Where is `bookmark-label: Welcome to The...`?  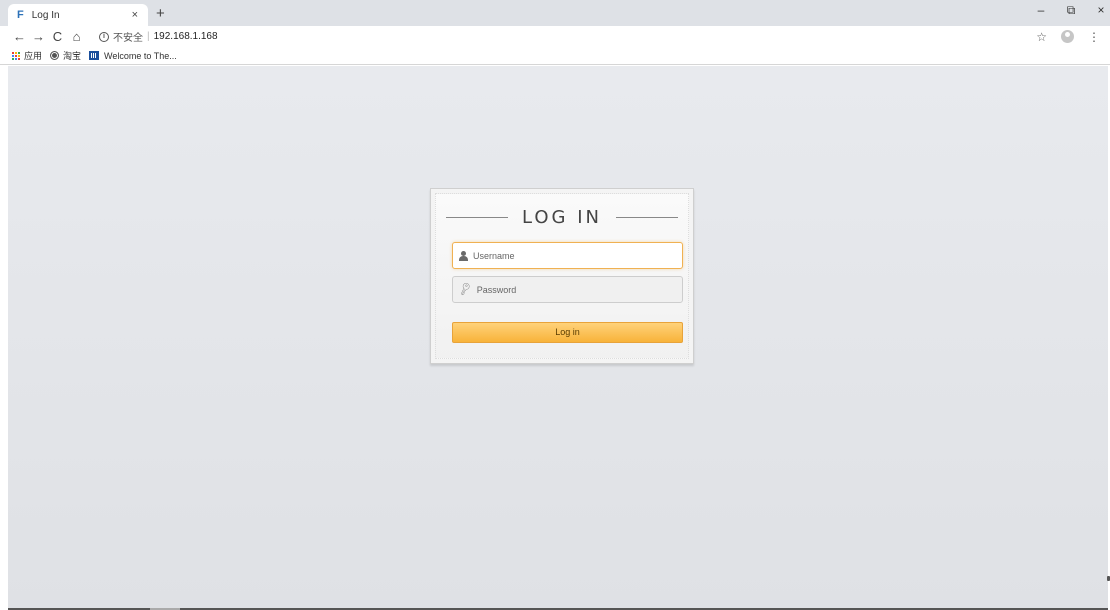
bookmark-label: Welcome to The... is located at coordinates (140, 55).